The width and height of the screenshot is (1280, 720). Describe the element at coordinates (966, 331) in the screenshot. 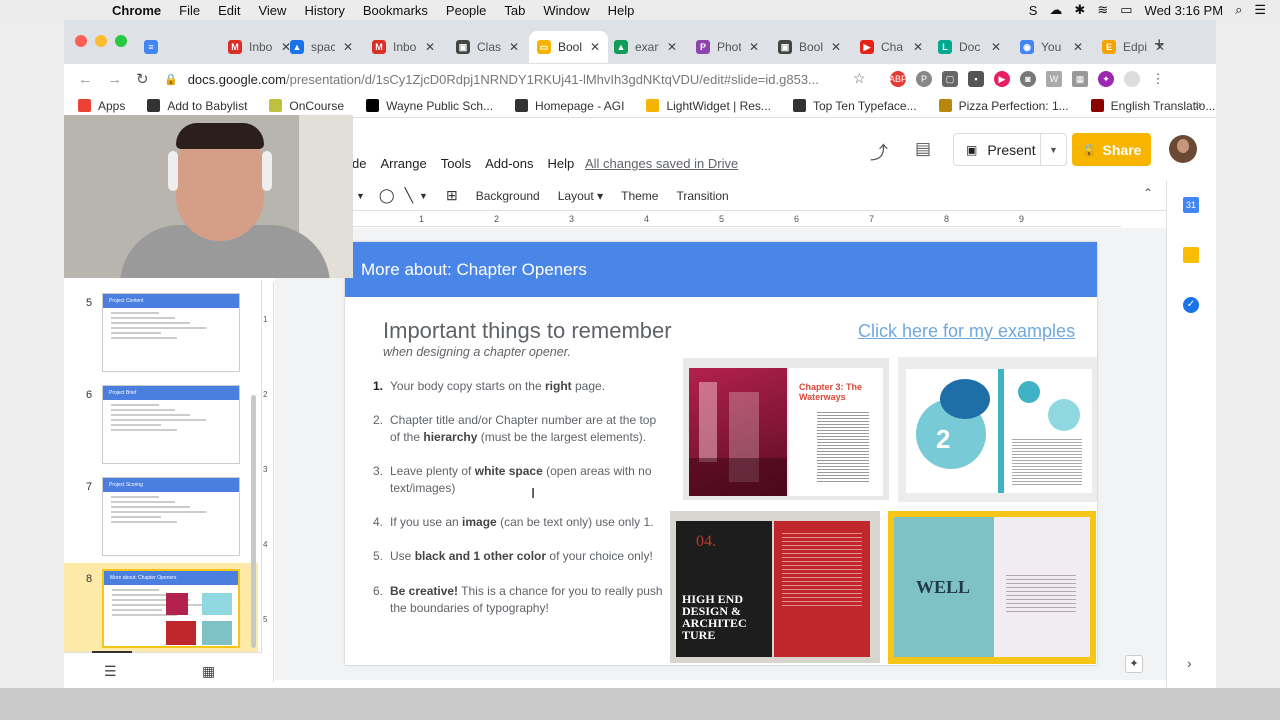

I see `examples-link: Click here for my examples` at that location.